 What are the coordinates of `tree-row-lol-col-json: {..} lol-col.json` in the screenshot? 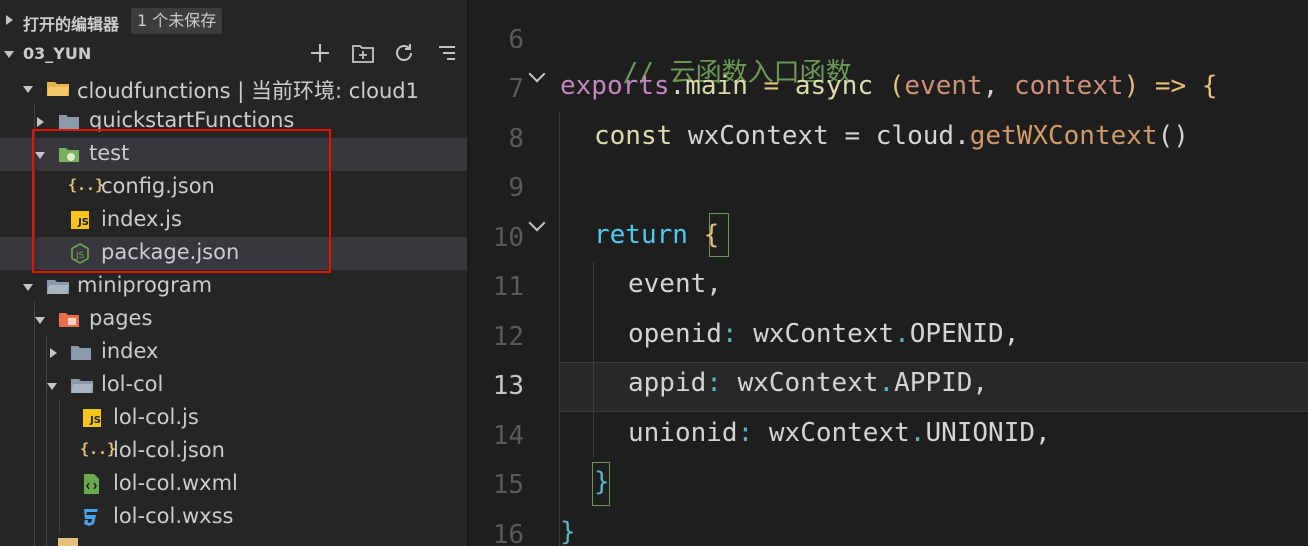 It's located at (233, 451).